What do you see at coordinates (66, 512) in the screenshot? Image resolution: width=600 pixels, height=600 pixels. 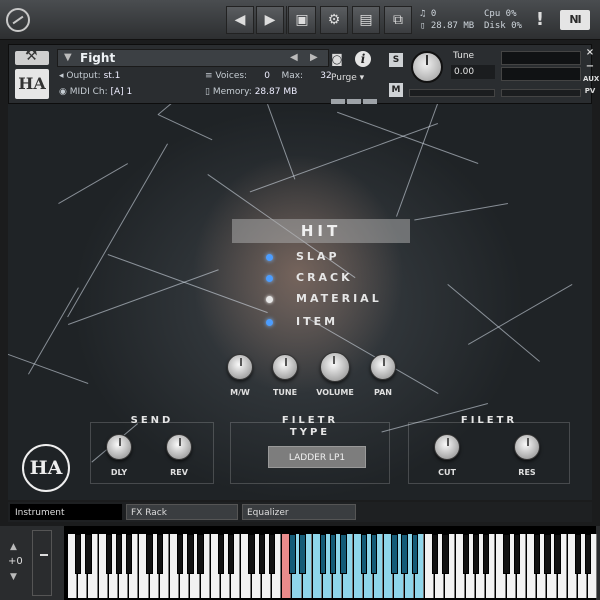 I see `tab-instrument: Instrument` at bounding box center [66, 512].